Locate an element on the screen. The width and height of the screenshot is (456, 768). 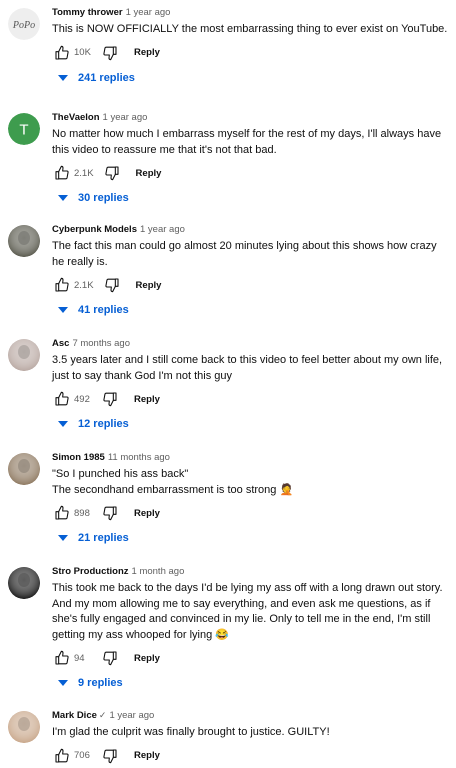
view-replies-button: 12 replies is located at coordinates (250, 424).